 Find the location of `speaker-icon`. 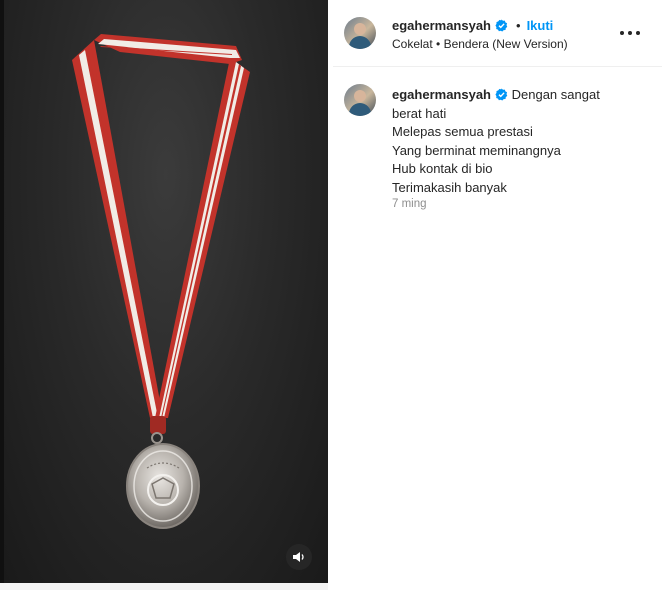

speaker-icon is located at coordinates (298, 557).